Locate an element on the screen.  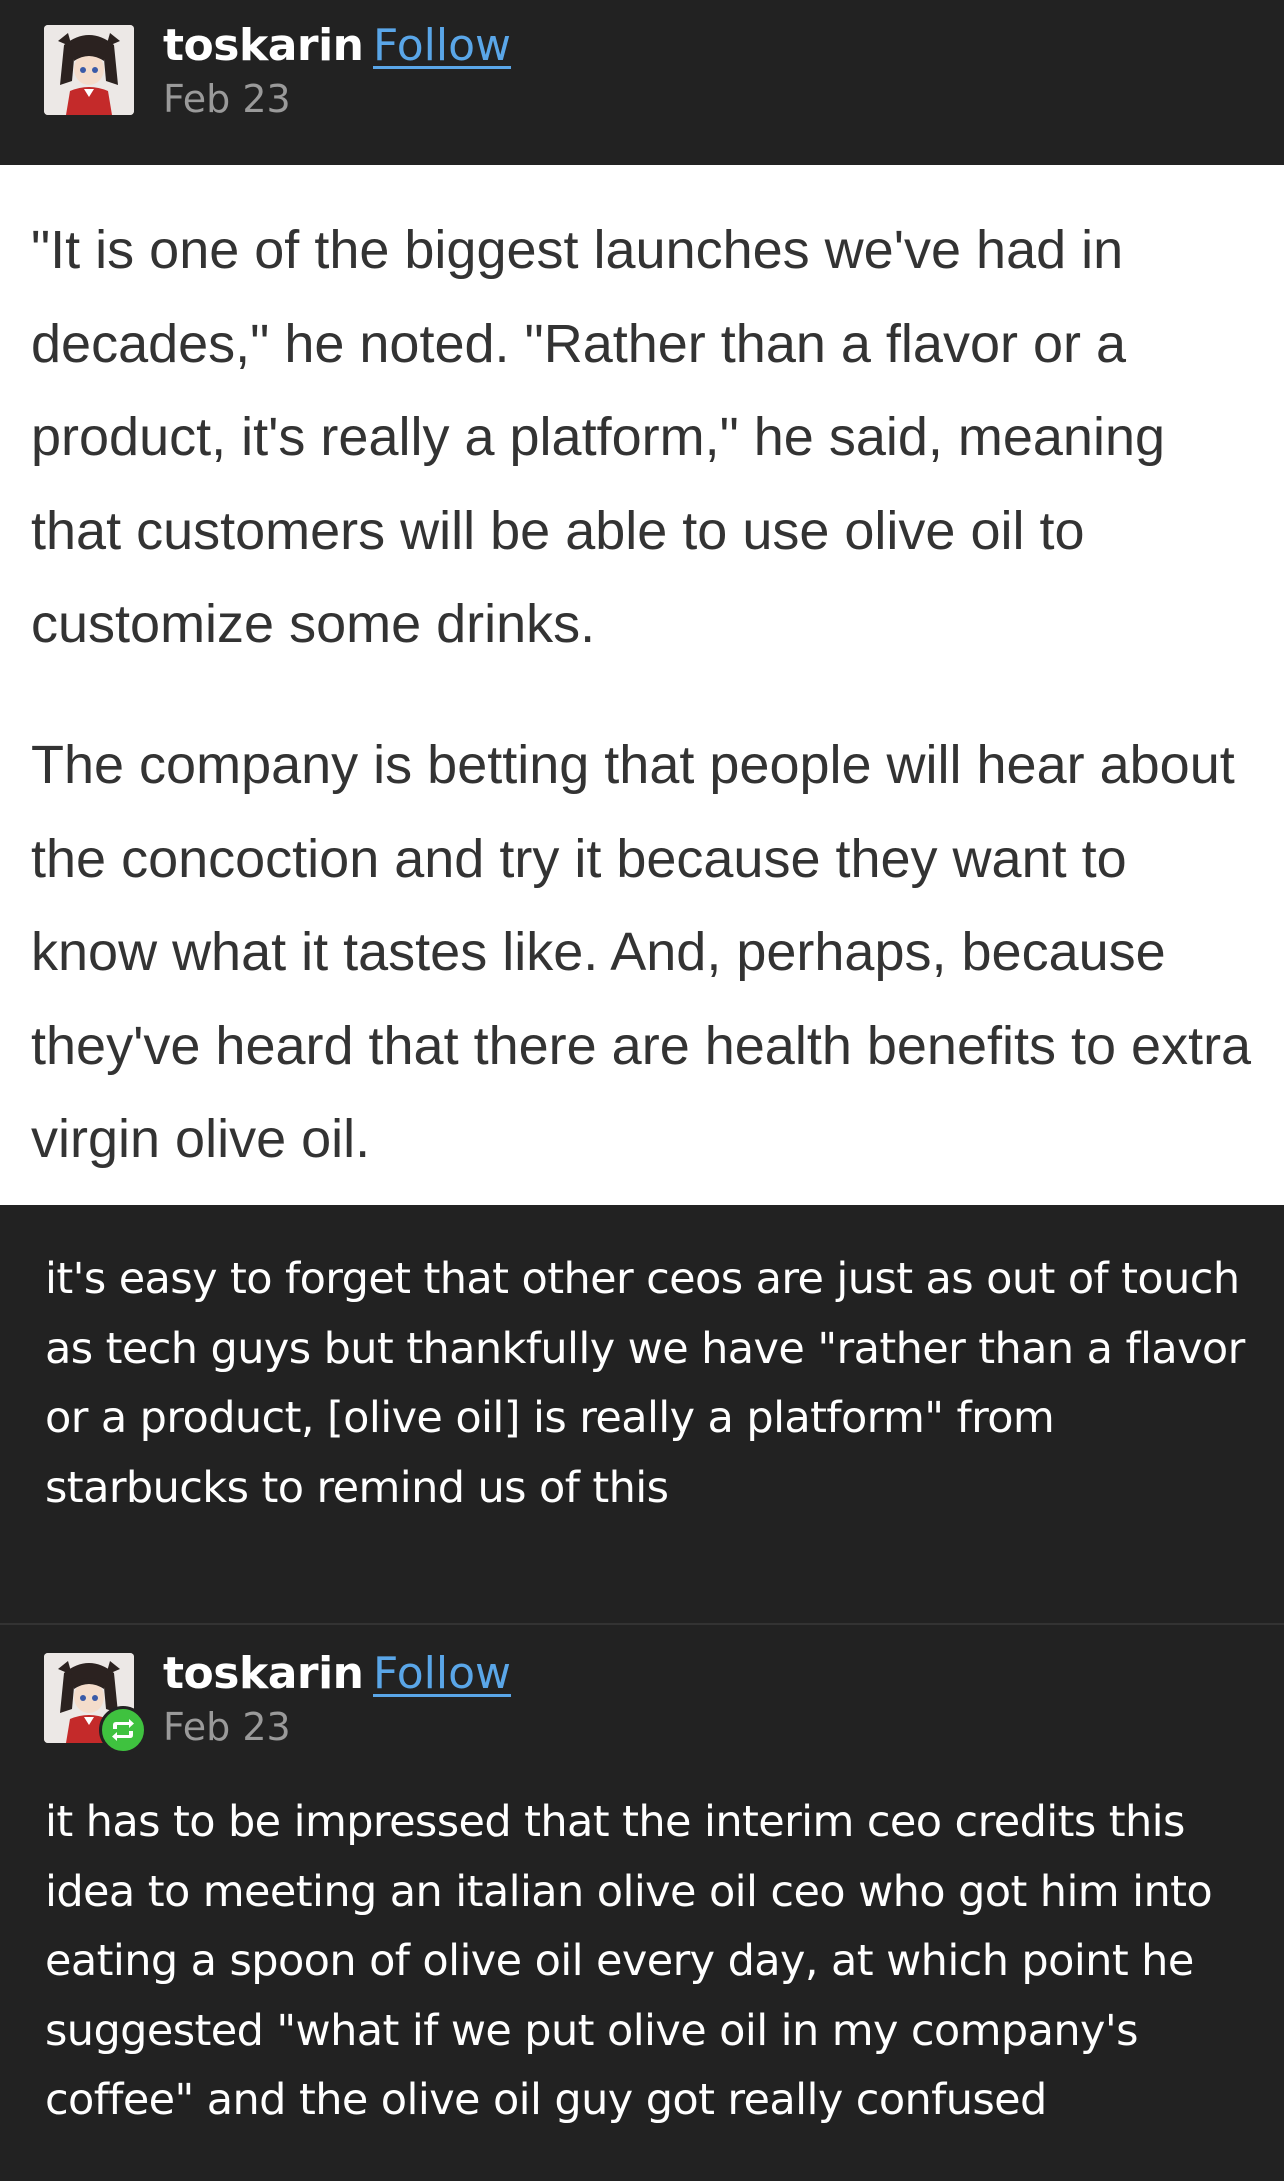
avatar is located at coordinates (89, 70).